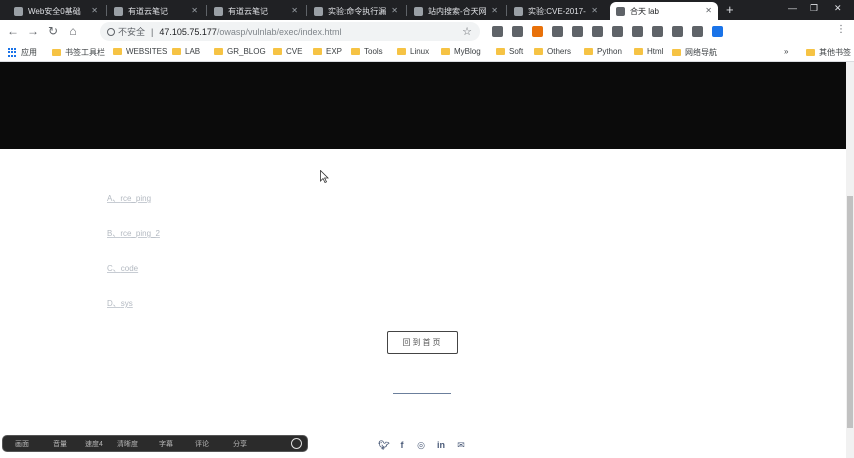 This screenshot has height=458, width=854. I want to click on bookmark-folder: LAB, so click(186, 51).